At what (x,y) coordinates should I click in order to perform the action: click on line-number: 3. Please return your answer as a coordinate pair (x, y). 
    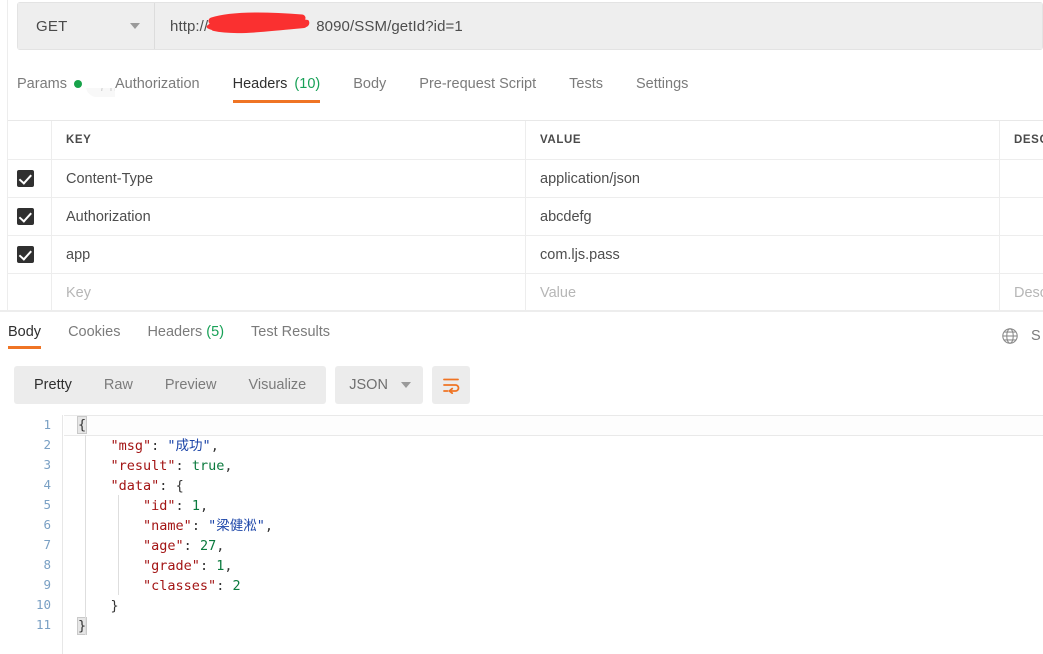
    Looking at the image, I should click on (47, 464).